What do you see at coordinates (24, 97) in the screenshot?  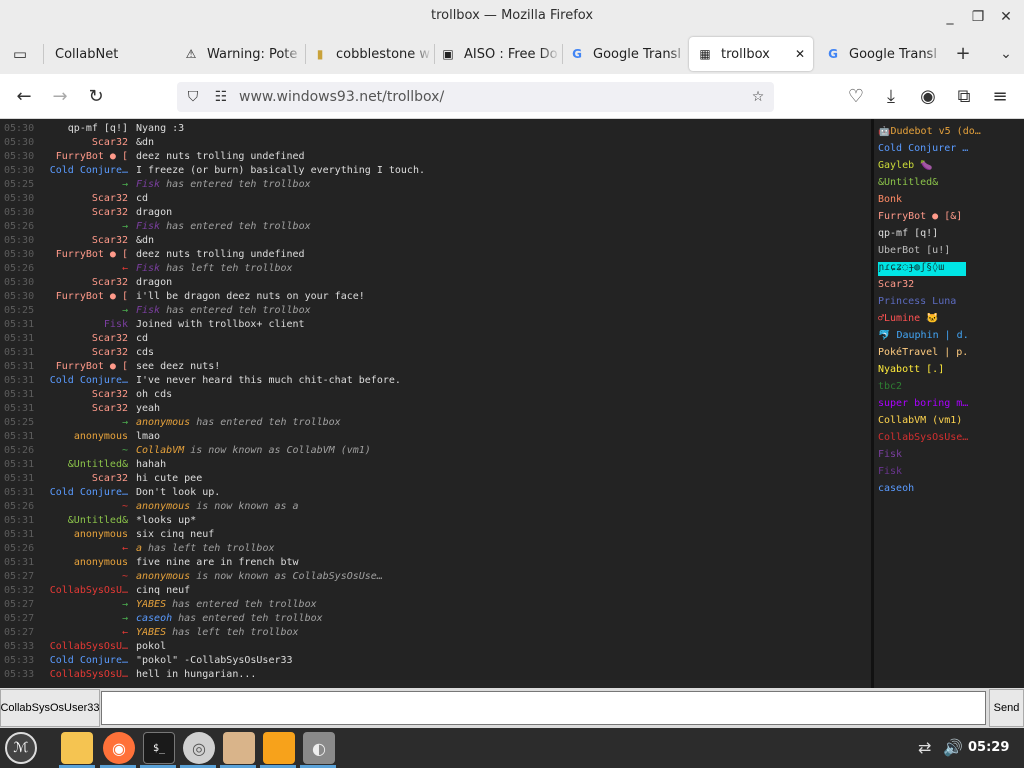 I see `back-arrow-icon: ←` at bounding box center [24, 97].